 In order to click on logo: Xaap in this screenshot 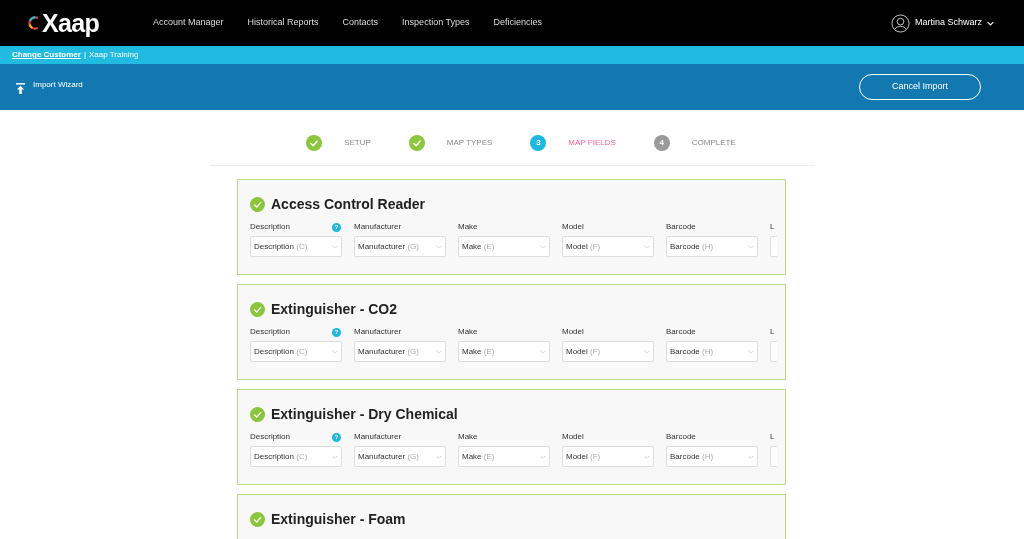, I will do `click(71, 23)`.